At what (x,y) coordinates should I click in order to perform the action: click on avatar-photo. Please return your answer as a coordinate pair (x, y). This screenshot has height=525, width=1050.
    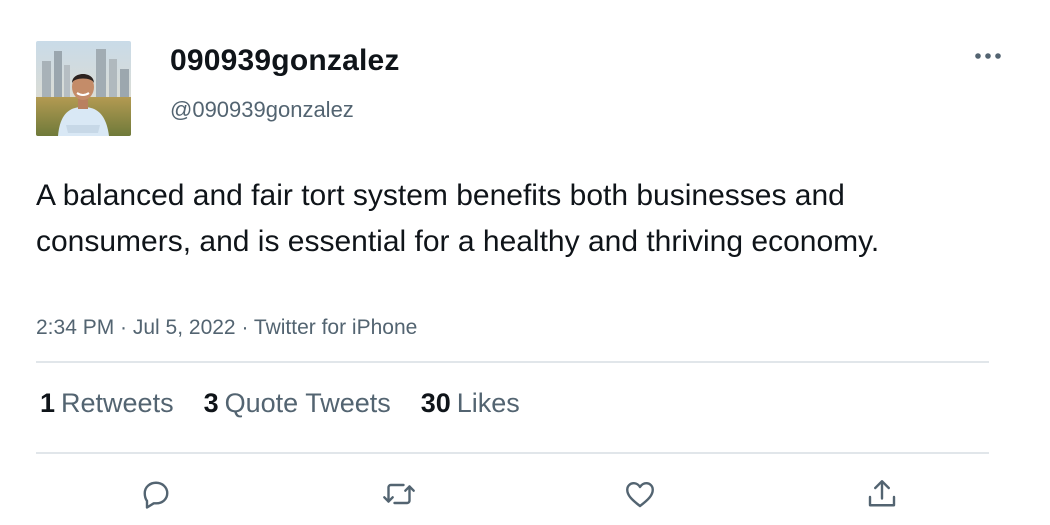
    Looking at the image, I should click on (83, 88).